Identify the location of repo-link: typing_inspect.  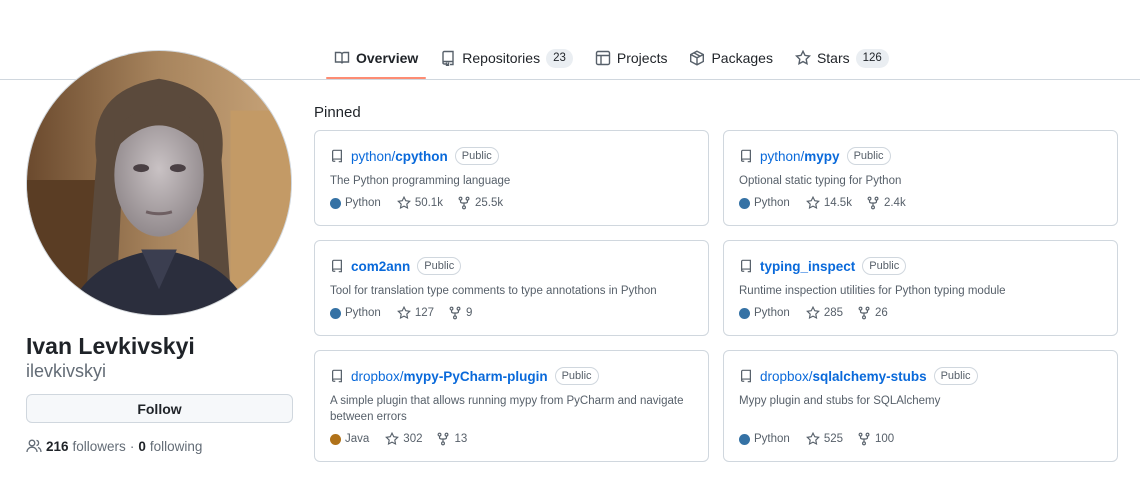
(807, 266).